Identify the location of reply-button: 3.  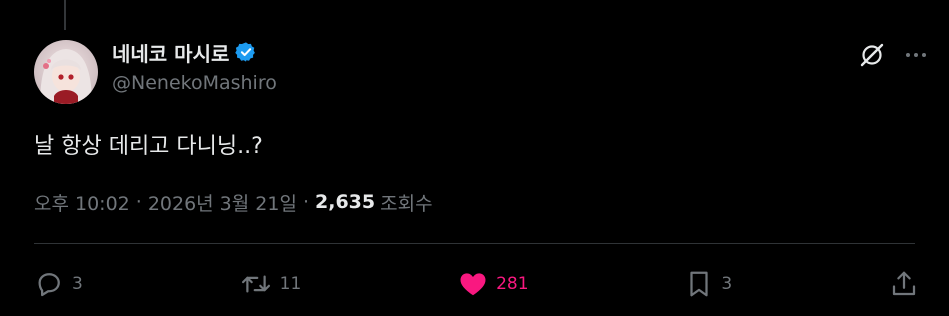
(58, 284).